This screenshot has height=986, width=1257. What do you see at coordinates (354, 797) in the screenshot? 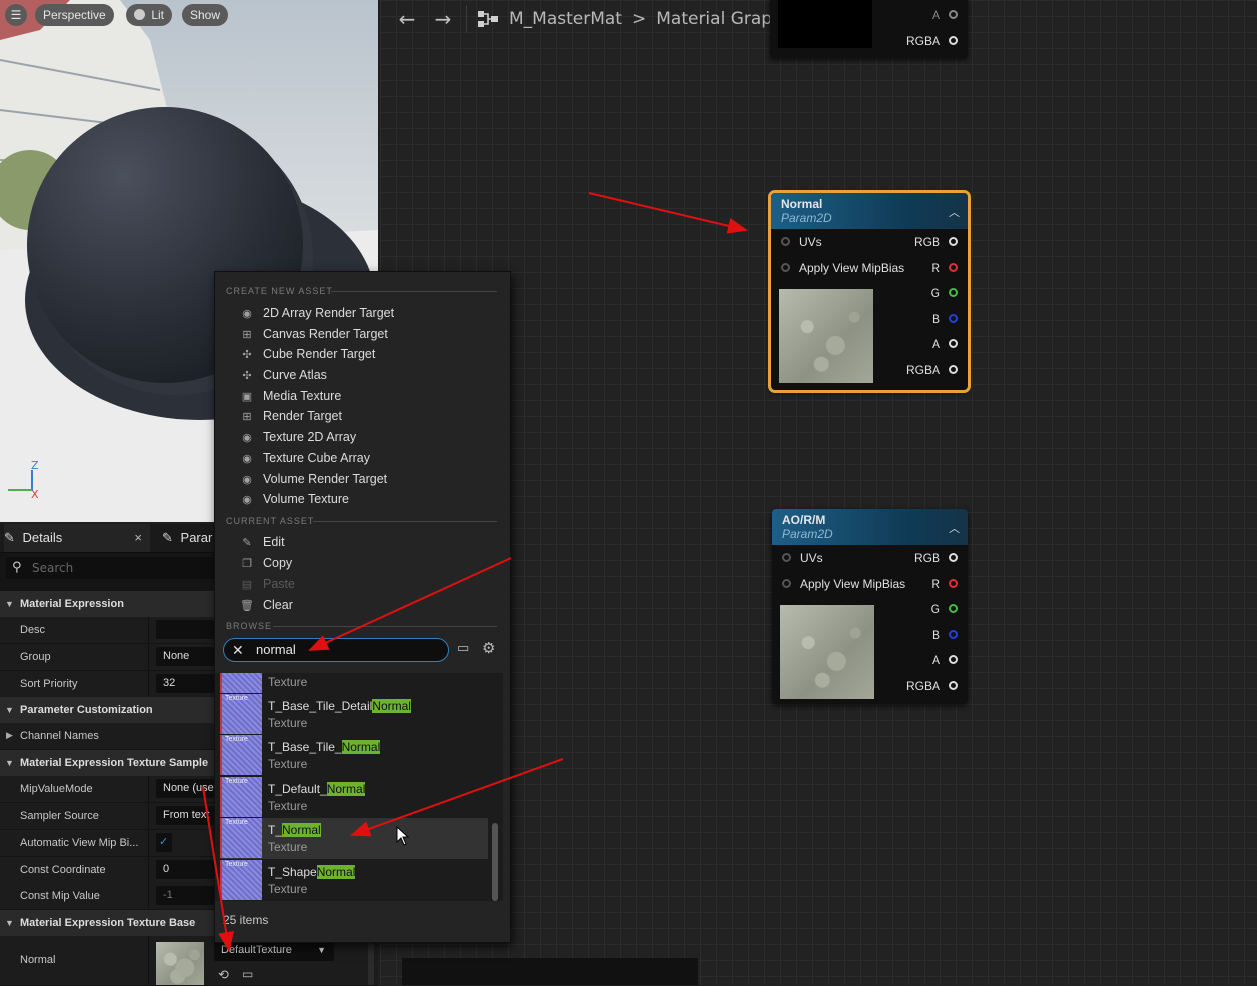
I see `asset-list-item: Texture T_Default_Normal Texture` at bounding box center [354, 797].